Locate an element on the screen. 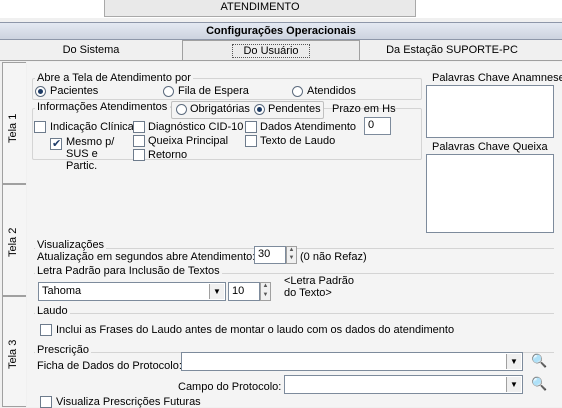 This screenshot has height=408, width=562. font-size-spinner: ▲ ▼ is located at coordinates (265, 291).